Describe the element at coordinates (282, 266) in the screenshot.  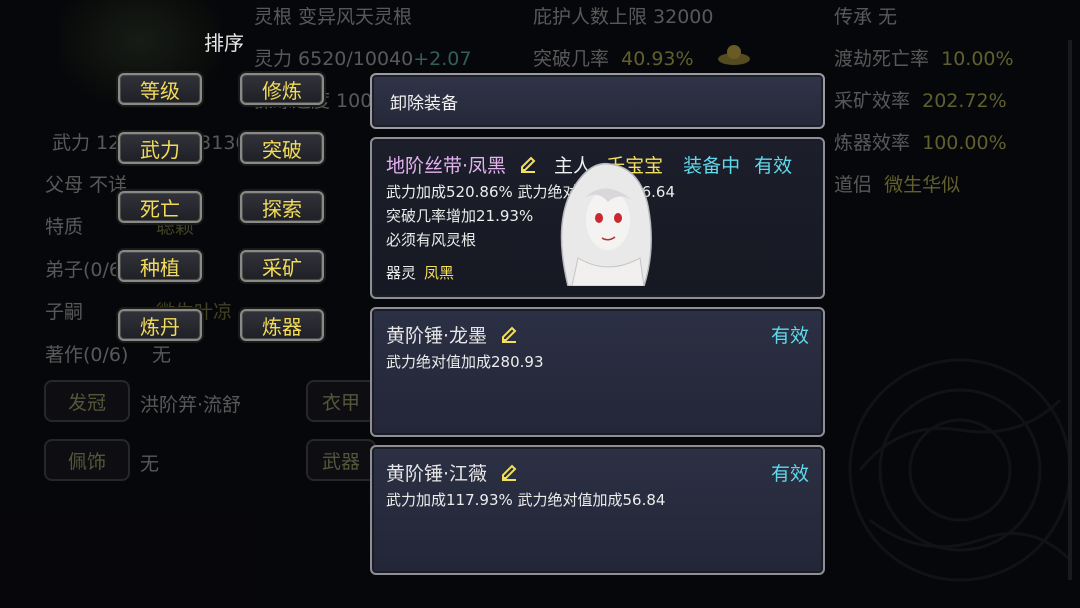
I see `sort-mining-button: 采矿` at that location.